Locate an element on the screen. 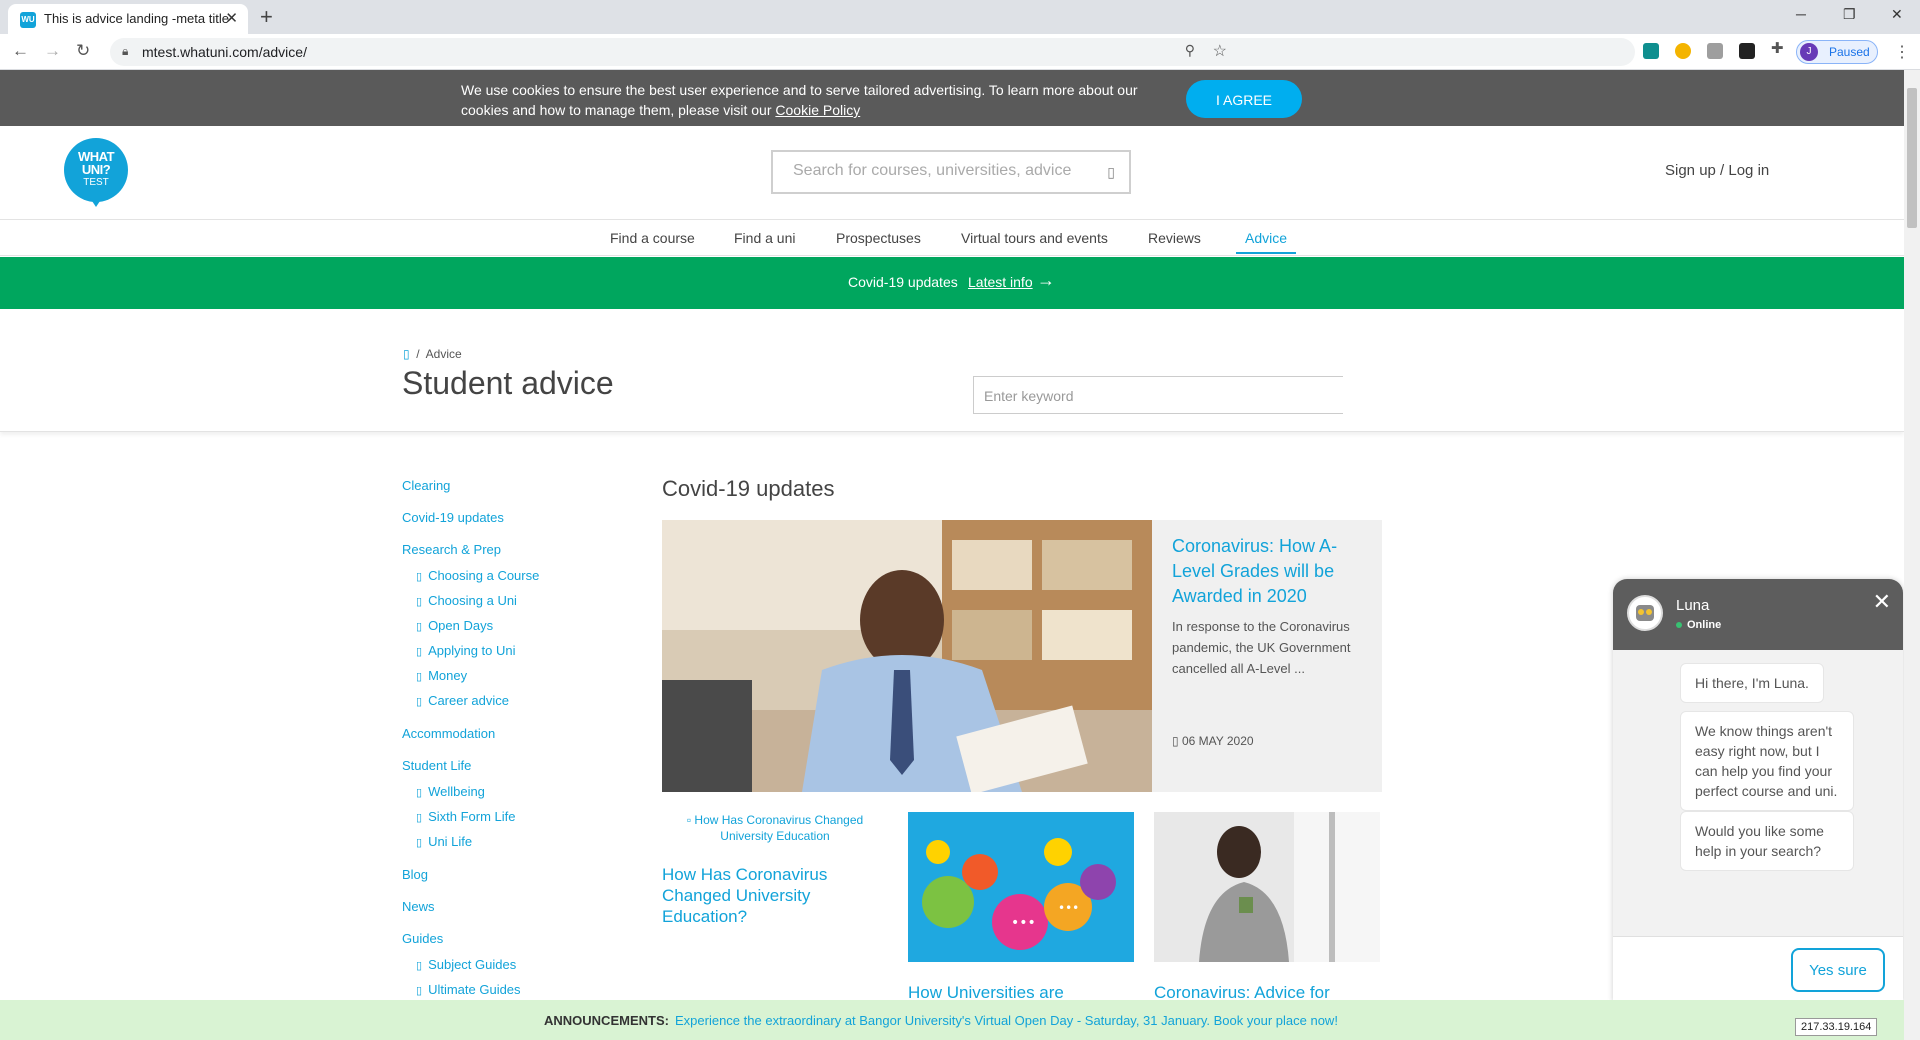 This screenshot has height=1040, width=1920. sidebar-item-news: News is located at coordinates (418, 906).